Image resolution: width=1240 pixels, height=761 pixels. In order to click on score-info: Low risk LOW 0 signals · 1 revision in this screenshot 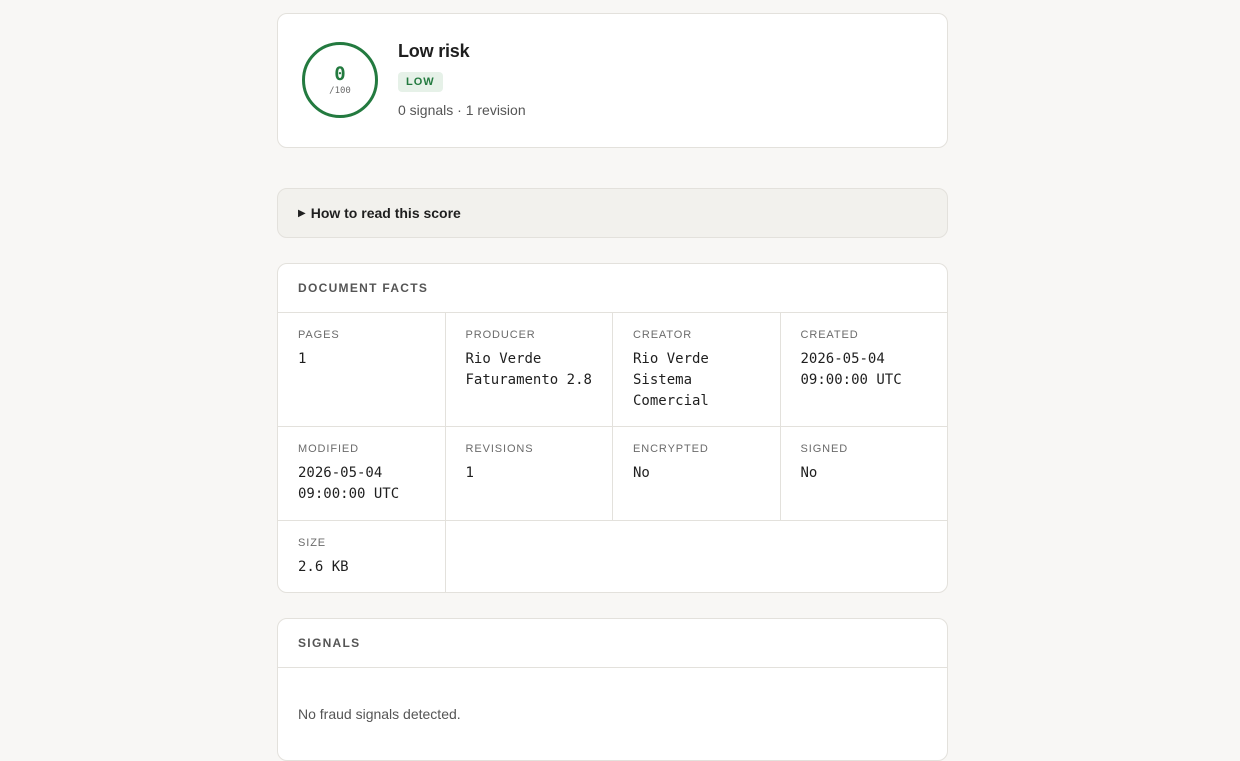, I will do `click(462, 79)`.